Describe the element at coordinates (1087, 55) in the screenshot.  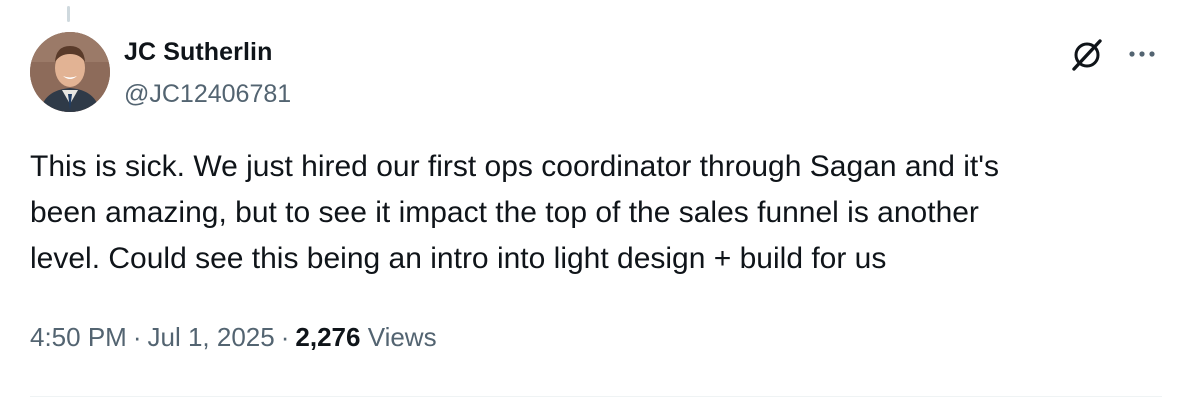
I see `grok-icon` at that location.